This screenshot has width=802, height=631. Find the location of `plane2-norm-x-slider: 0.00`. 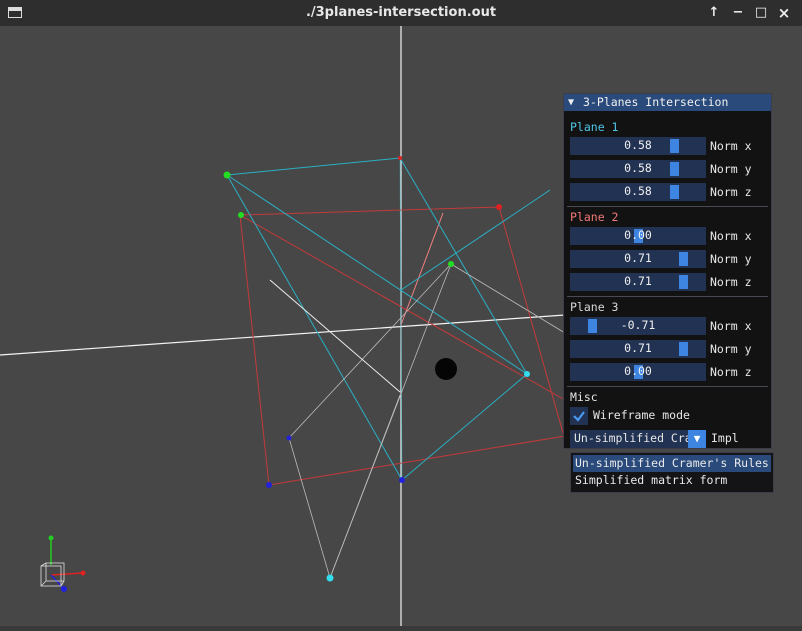

plane2-norm-x-slider: 0.00 is located at coordinates (638, 236).